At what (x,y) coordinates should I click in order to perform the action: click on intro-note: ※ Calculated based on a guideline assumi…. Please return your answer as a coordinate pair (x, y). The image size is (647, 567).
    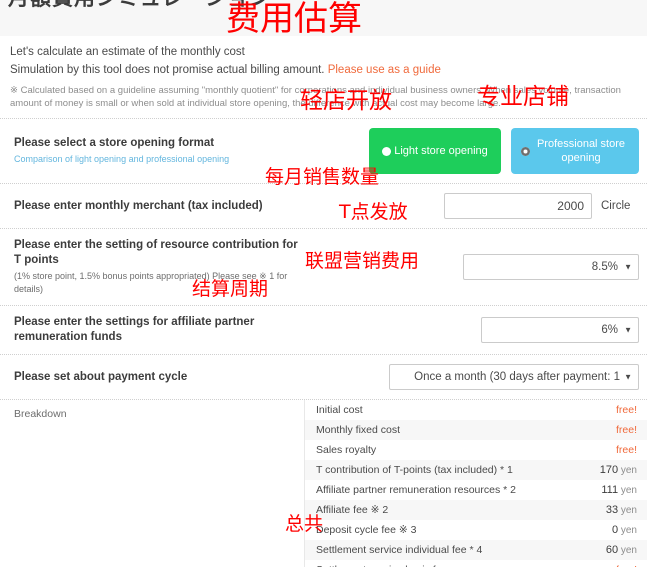
    Looking at the image, I should click on (315, 97).